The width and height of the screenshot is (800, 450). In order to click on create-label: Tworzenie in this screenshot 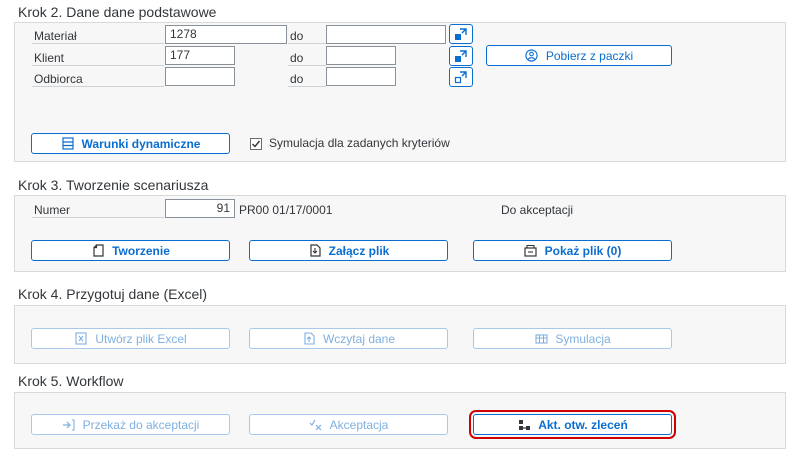, I will do `click(141, 250)`.